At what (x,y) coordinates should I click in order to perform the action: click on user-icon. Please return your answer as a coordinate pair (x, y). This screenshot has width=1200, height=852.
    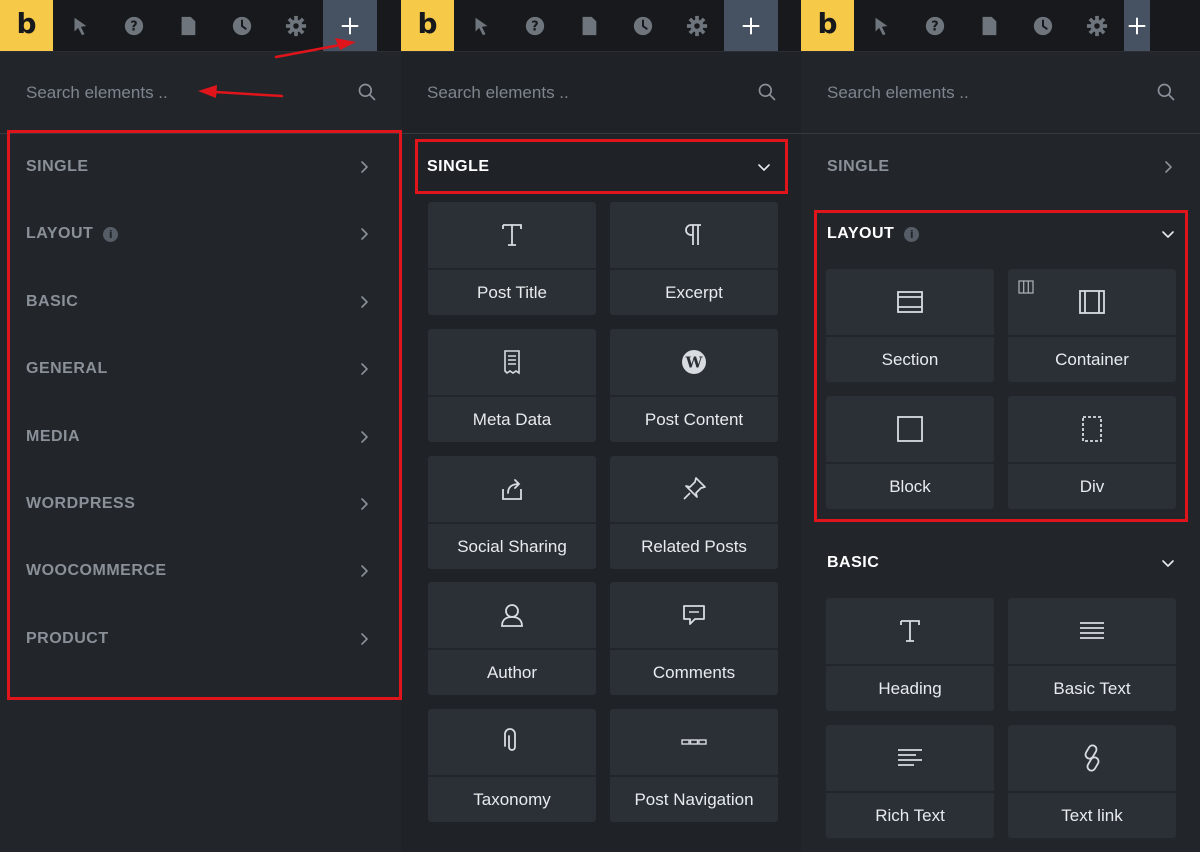
    Looking at the image, I should click on (512, 615).